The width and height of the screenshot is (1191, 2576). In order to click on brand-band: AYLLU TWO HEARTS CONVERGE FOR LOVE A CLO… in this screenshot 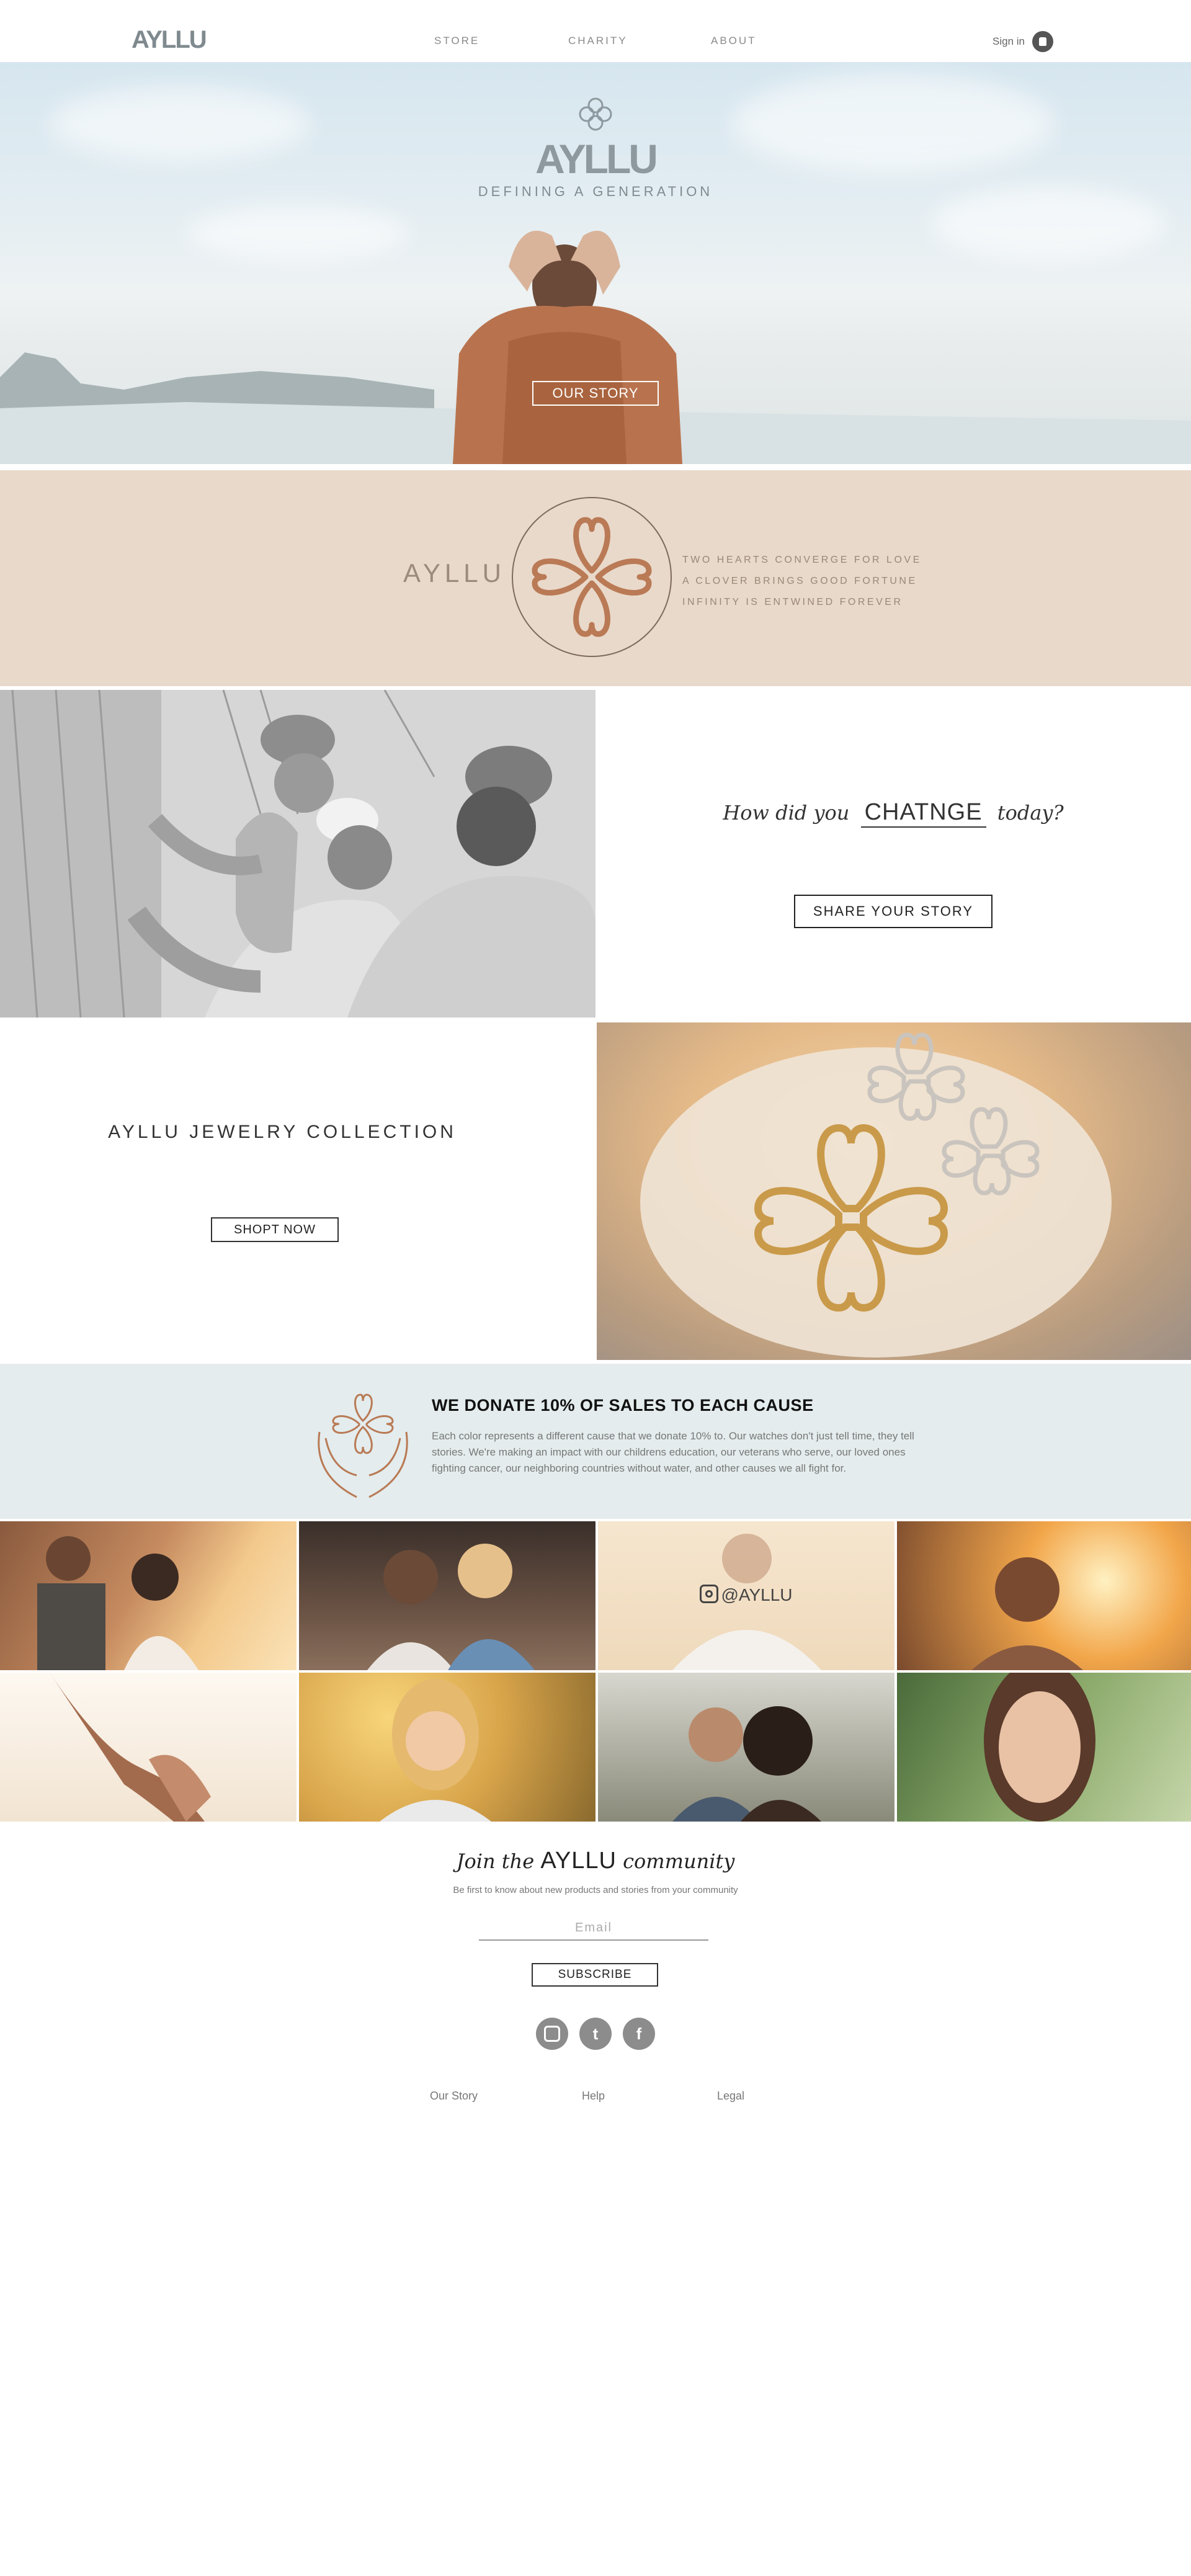, I will do `click(595, 578)`.